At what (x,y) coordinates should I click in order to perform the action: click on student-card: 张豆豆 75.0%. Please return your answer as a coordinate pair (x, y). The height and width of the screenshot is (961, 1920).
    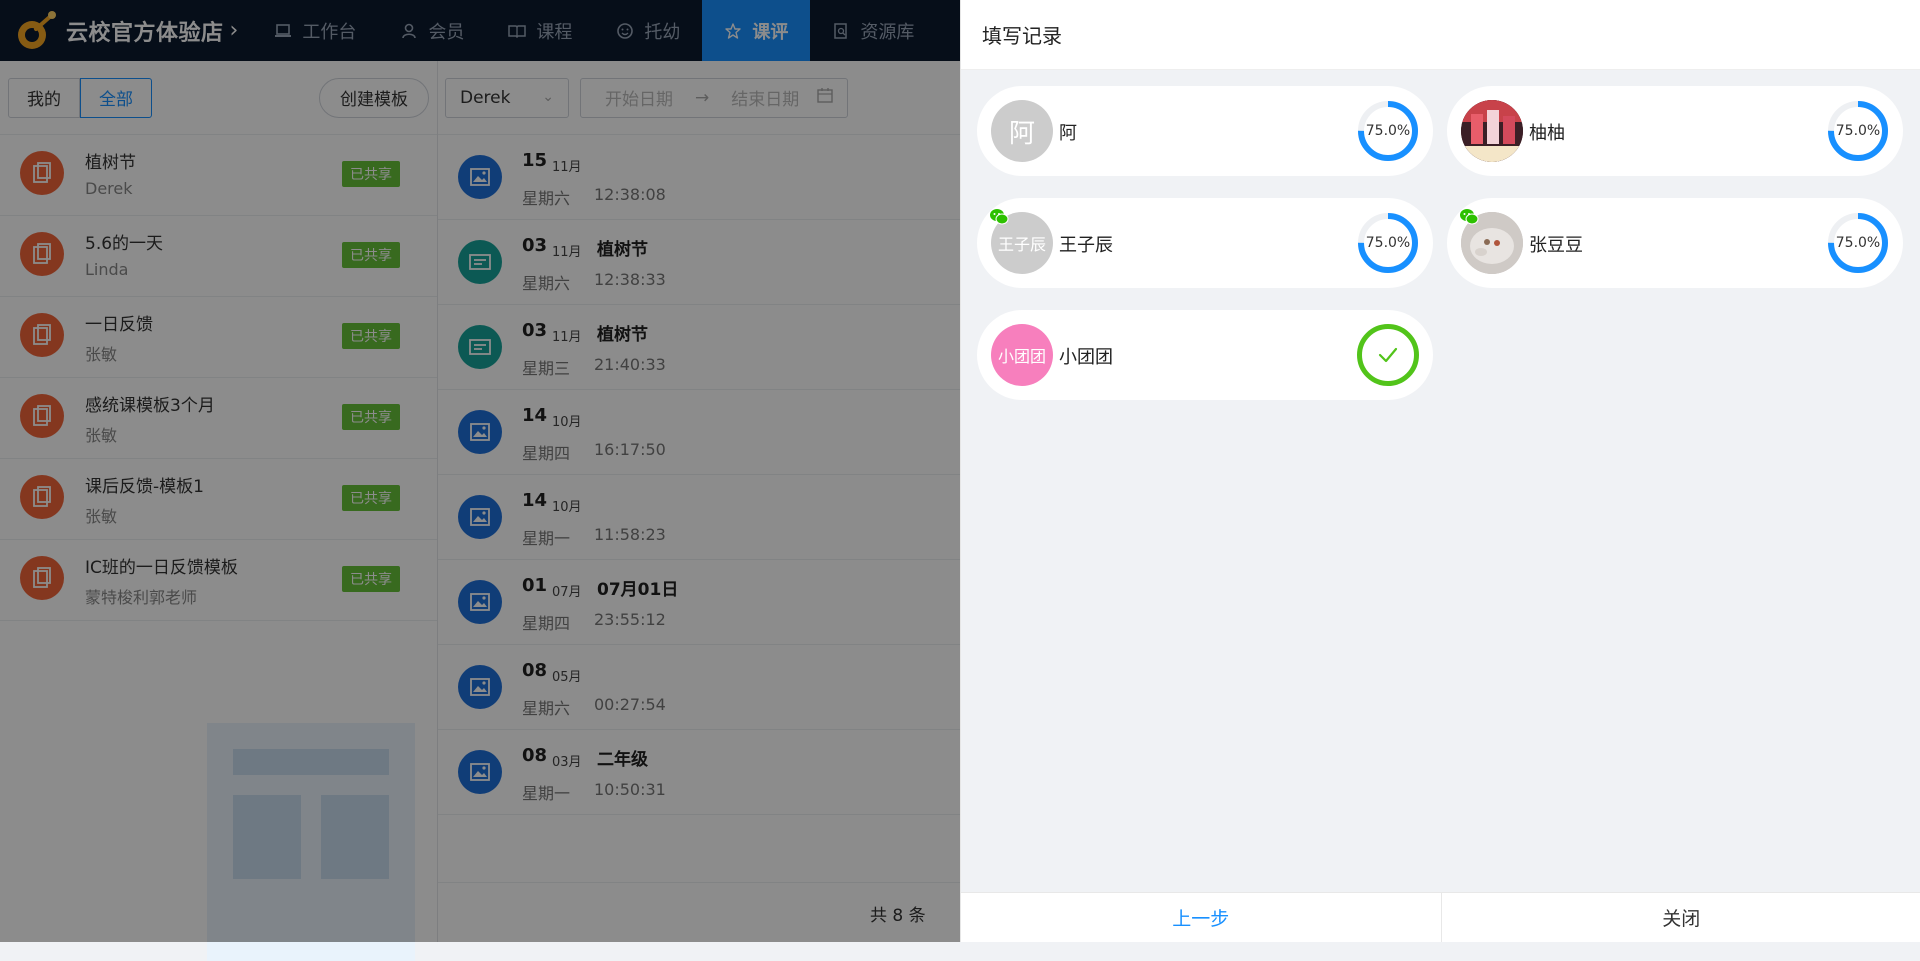
    Looking at the image, I should click on (1675, 243).